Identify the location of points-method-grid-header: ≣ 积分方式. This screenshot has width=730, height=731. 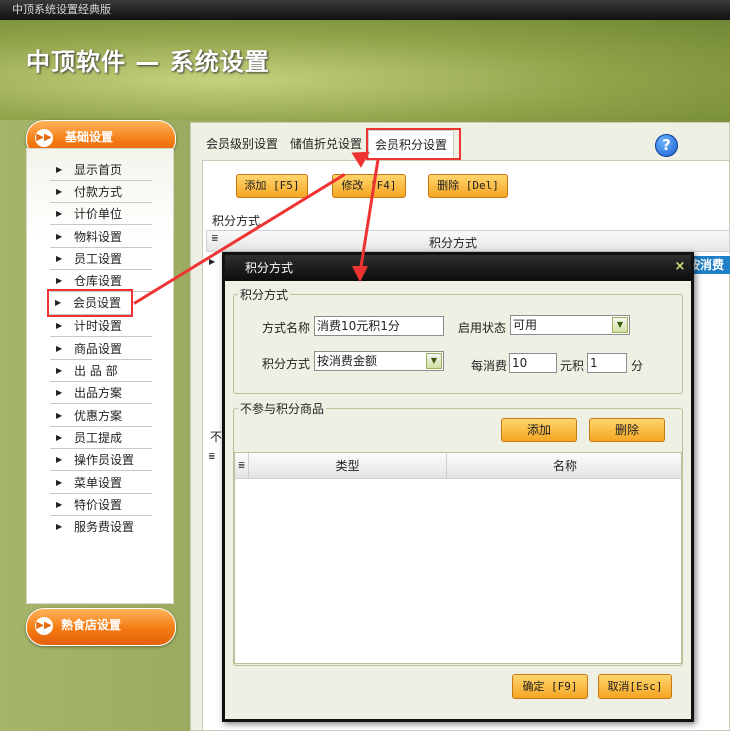
(468, 241).